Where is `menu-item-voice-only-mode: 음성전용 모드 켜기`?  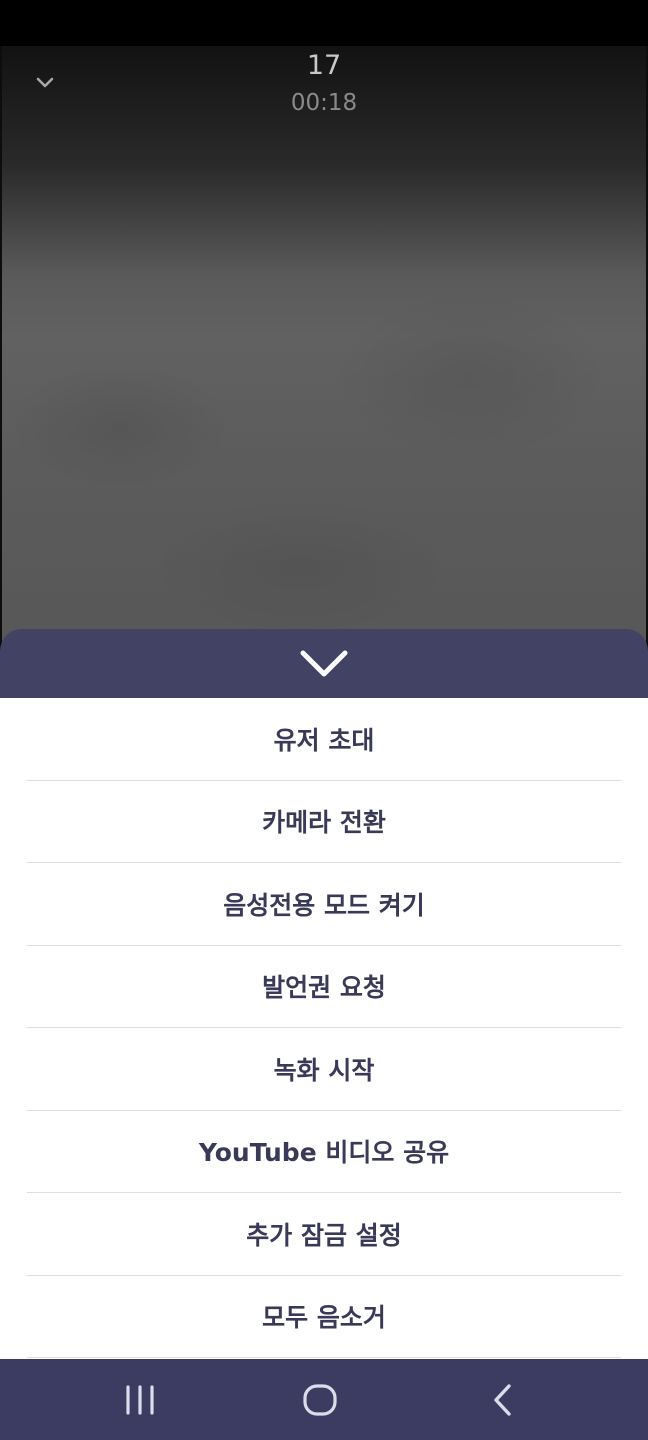
menu-item-voice-only-mode: 음성전용 모드 켜기 is located at coordinates (324, 904).